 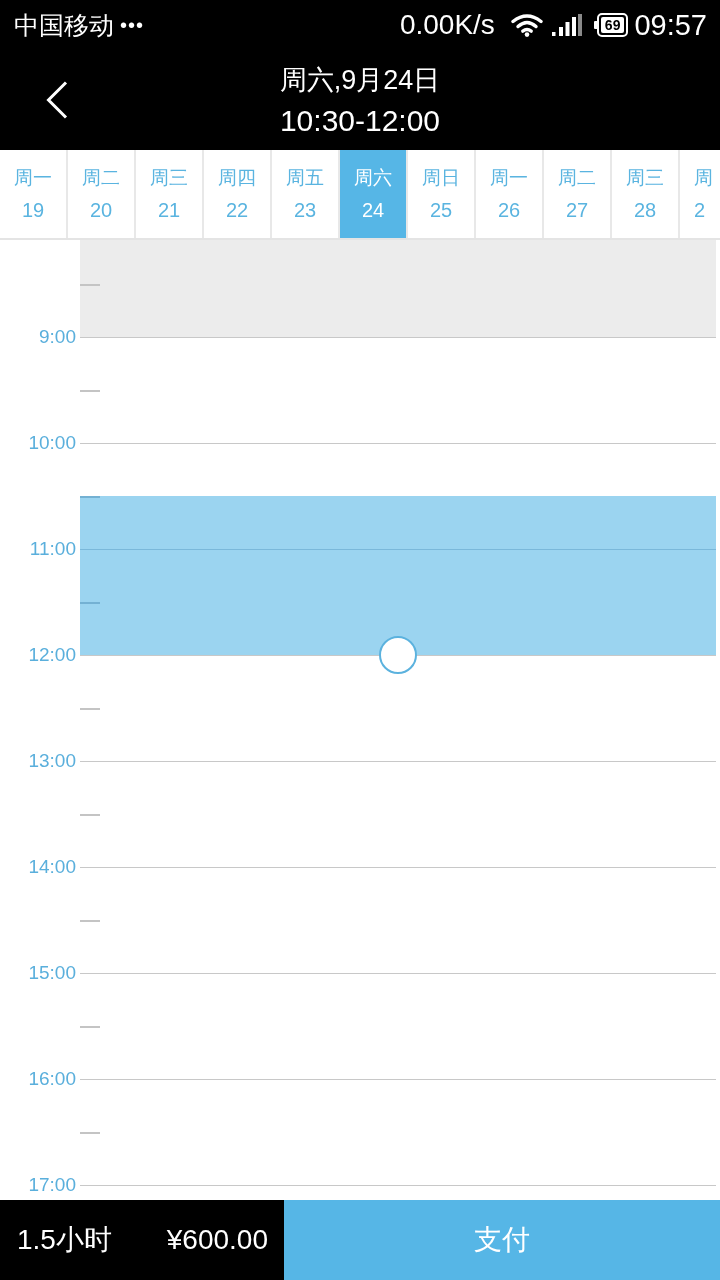 What do you see at coordinates (52, 549) in the screenshot?
I see `hour-label: 11:00` at bounding box center [52, 549].